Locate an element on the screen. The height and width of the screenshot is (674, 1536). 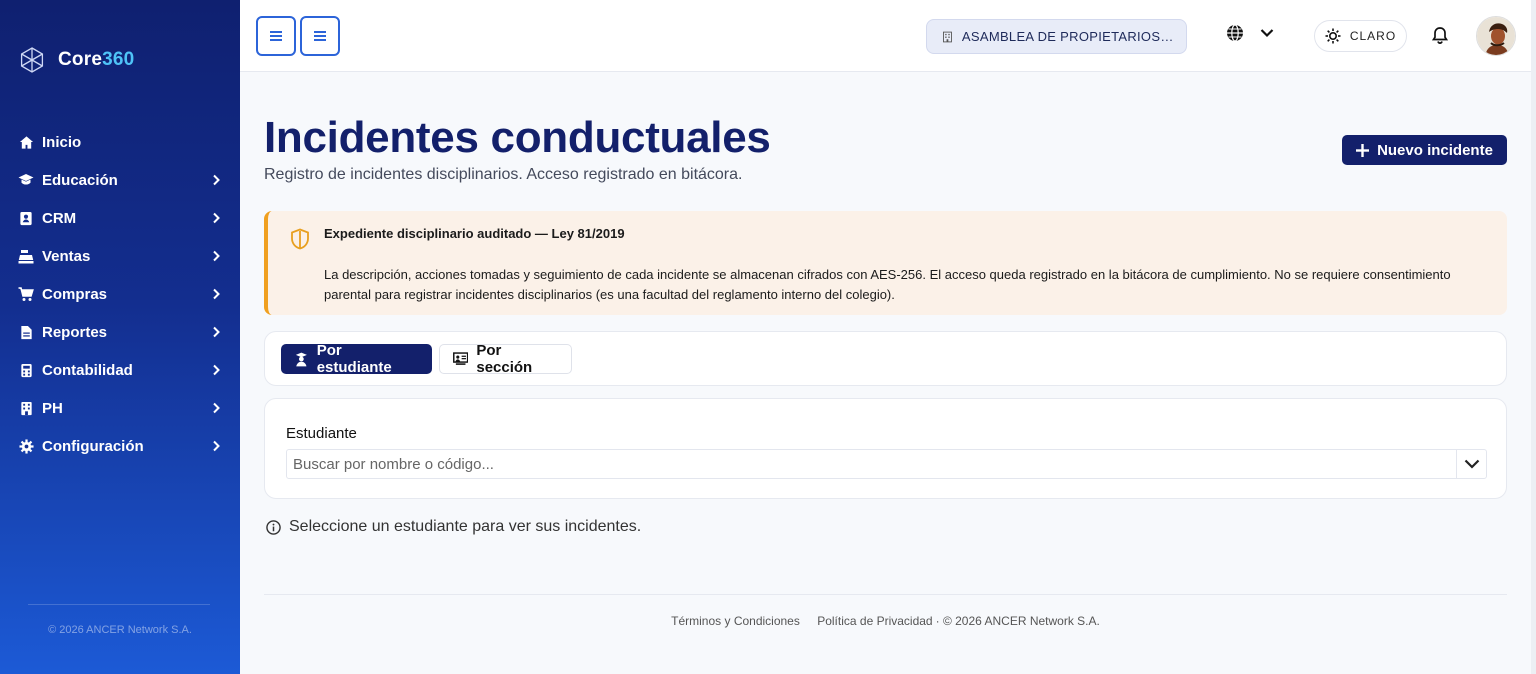
cart-icon is located at coordinates (26, 294).